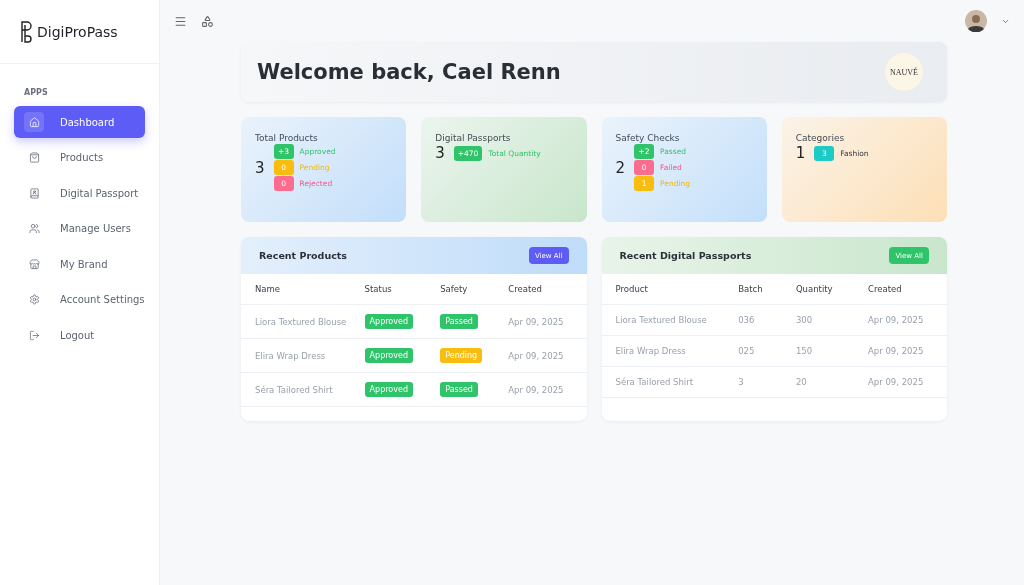 Image resolution: width=1024 pixels, height=585 pixels. I want to click on table-cell-text: 3, so click(741, 382).